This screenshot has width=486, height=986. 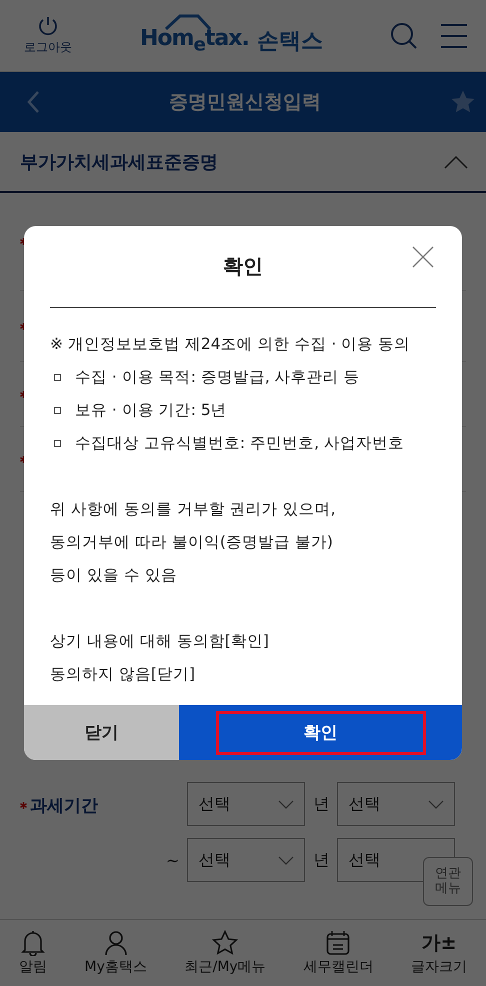 I want to click on power-icon, so click(x=48, y=26).